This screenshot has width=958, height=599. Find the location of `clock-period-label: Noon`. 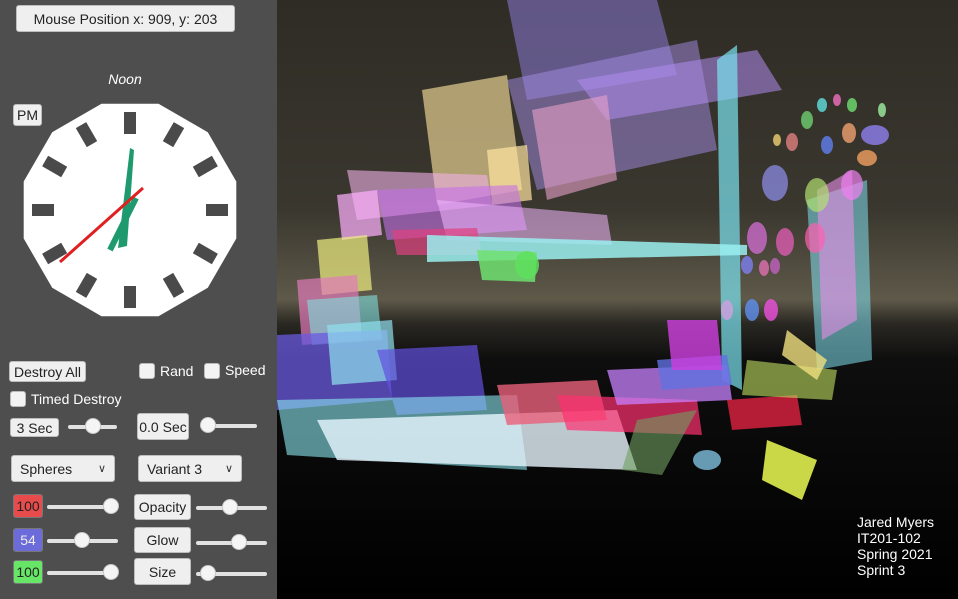

clock-period-label: Noon is located at coordinates (125, 79).